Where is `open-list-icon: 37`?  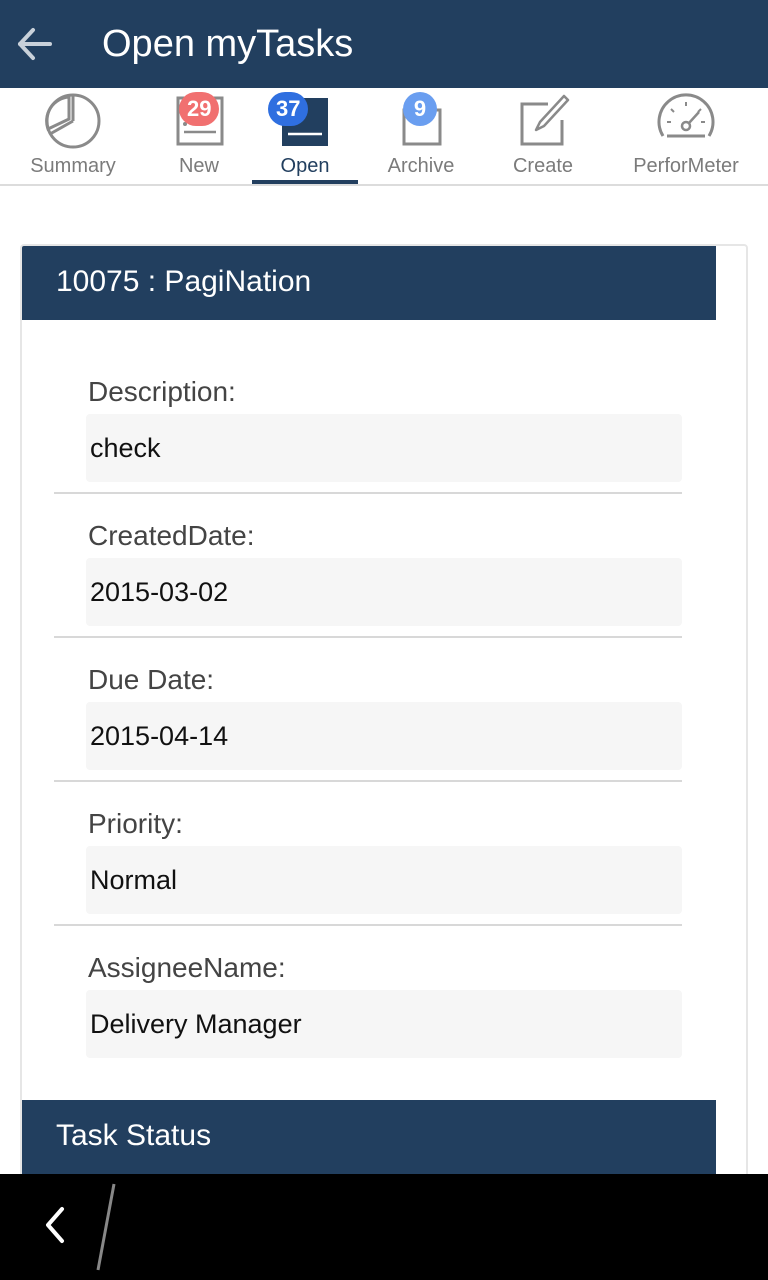
open-list-icon: 37 is located at coordinates (304, 121).